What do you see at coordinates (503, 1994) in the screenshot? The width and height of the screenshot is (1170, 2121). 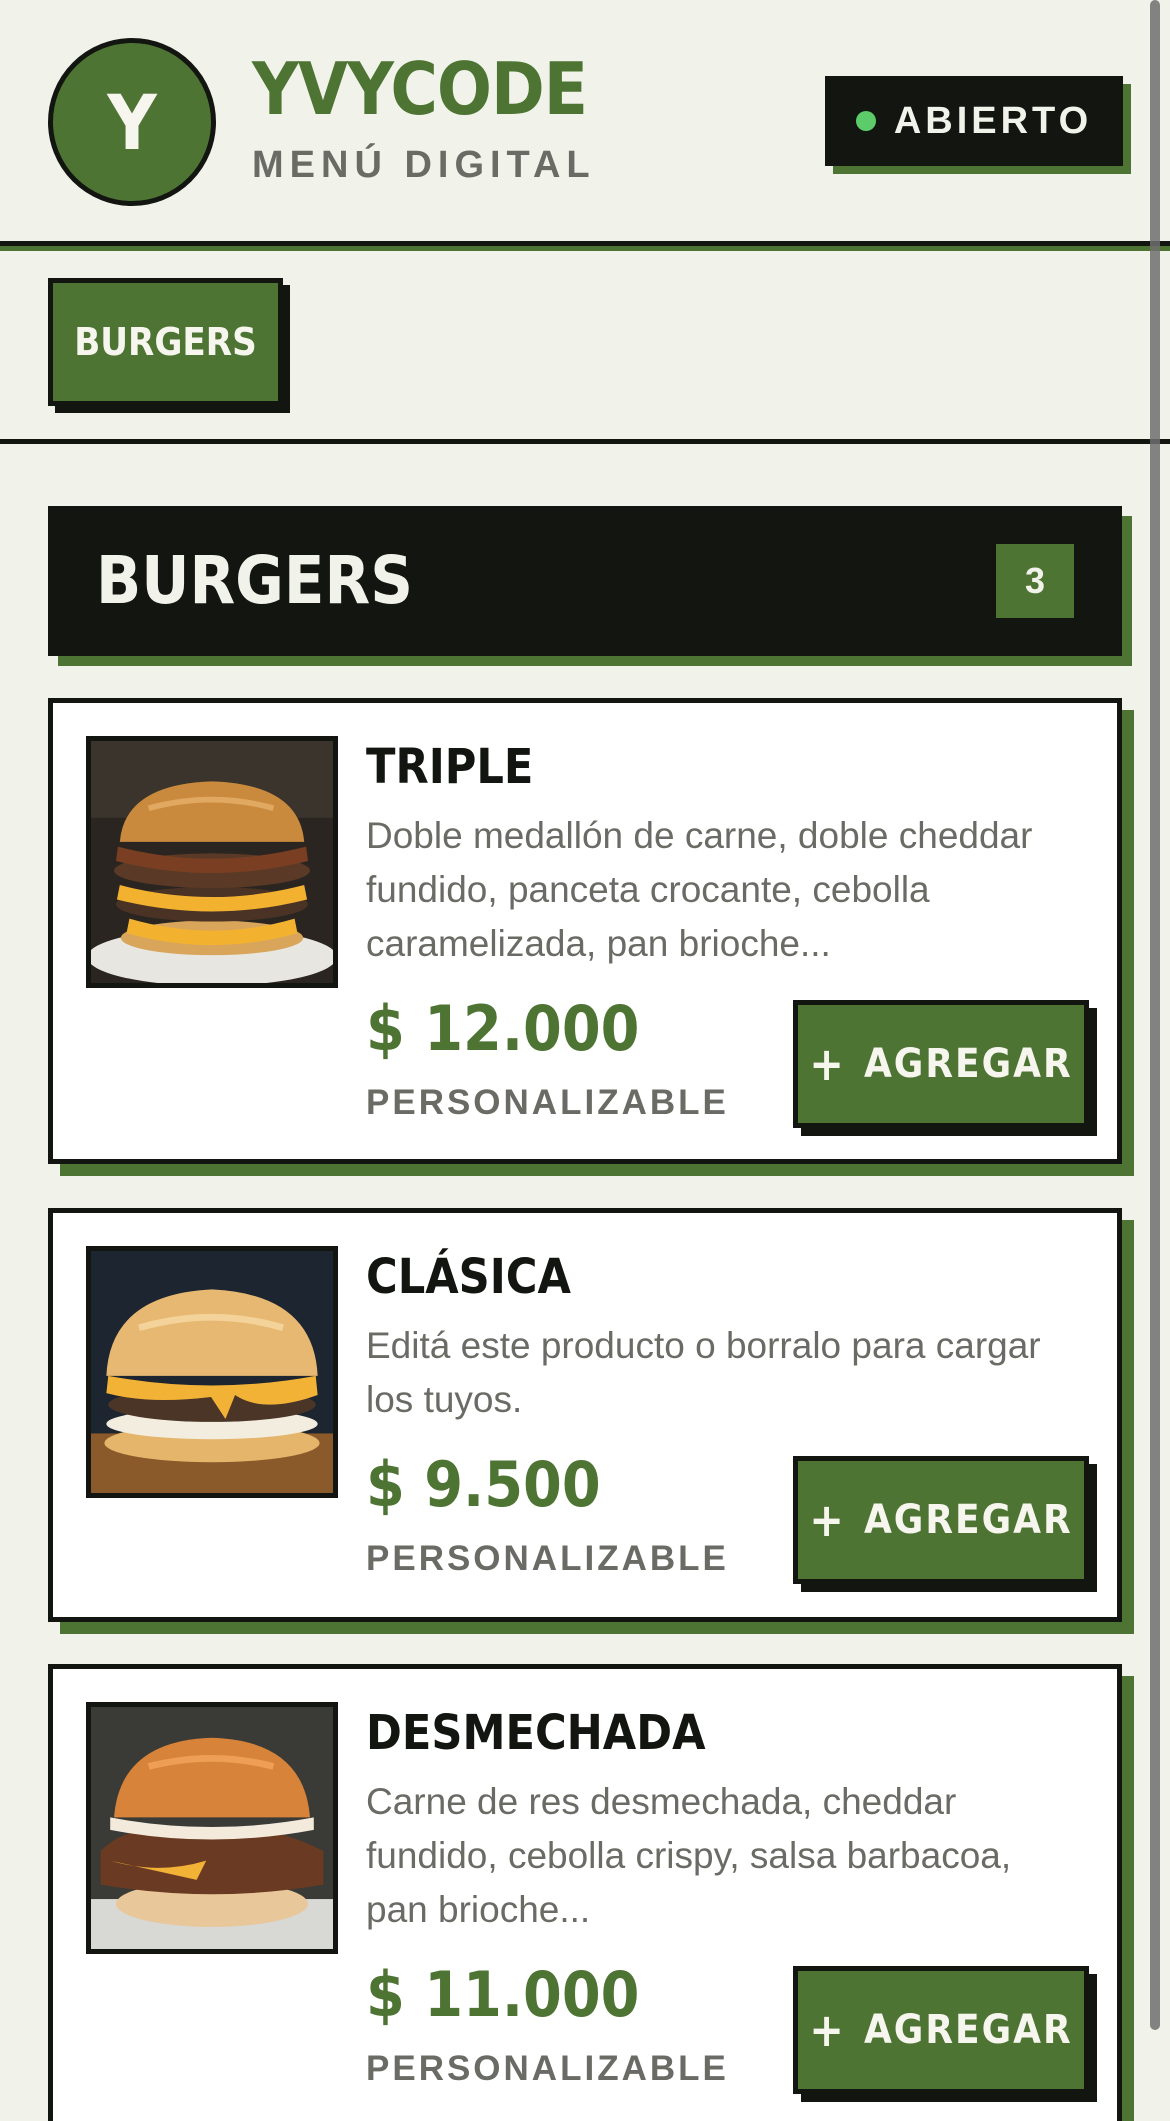 I see `product-price: $ 11.000` at bounding box center [503, 1994].